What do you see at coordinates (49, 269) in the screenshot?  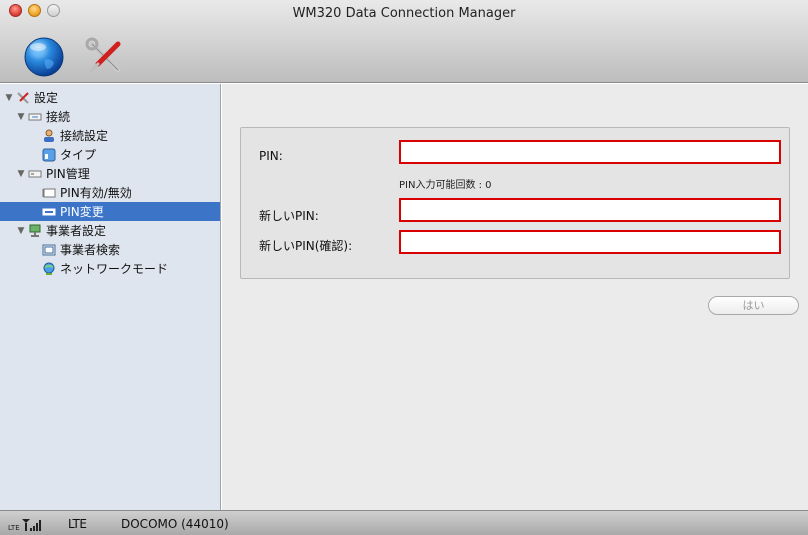 I see `network-icon` at bounding box center [49, 269].